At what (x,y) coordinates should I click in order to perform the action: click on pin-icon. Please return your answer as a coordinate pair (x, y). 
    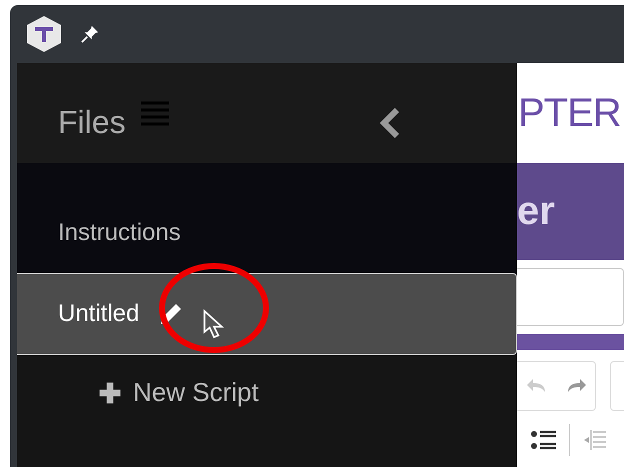
    Looking at the image, I should click on (90, 34).